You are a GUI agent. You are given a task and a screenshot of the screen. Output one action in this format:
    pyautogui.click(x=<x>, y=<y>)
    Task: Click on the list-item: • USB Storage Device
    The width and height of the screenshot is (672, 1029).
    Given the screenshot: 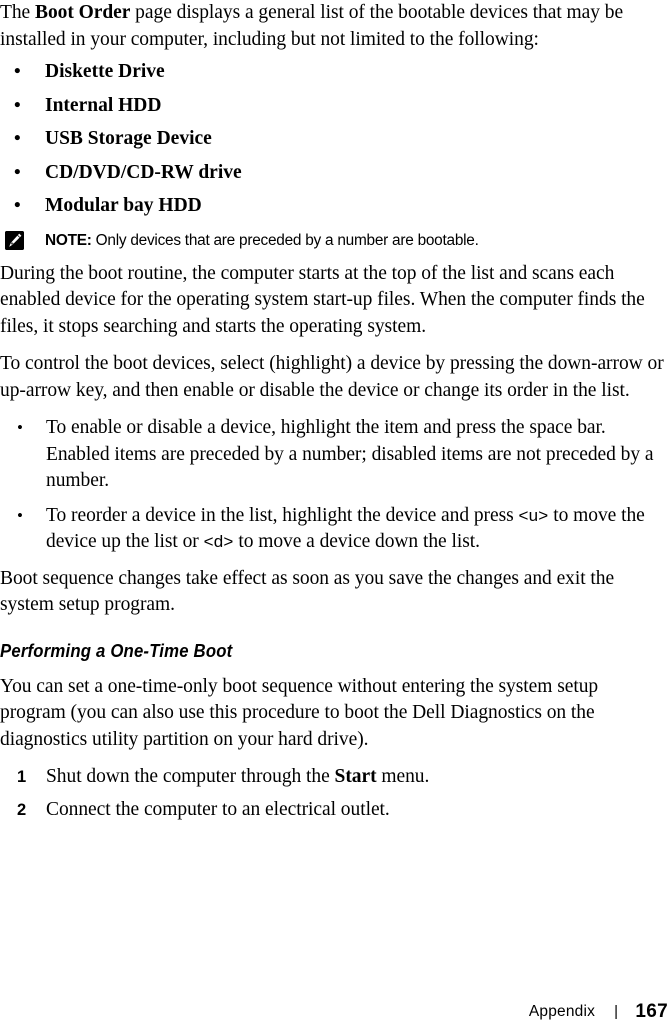 What is the action you would take?
    pyautogui.click(x=334, y=139)
    